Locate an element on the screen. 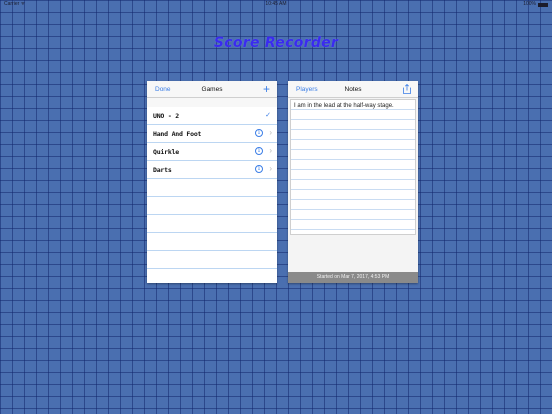 The height and width of the screenshot is (414, 552). checkmark-icon: ✓ is located at coordinates (268, 115).